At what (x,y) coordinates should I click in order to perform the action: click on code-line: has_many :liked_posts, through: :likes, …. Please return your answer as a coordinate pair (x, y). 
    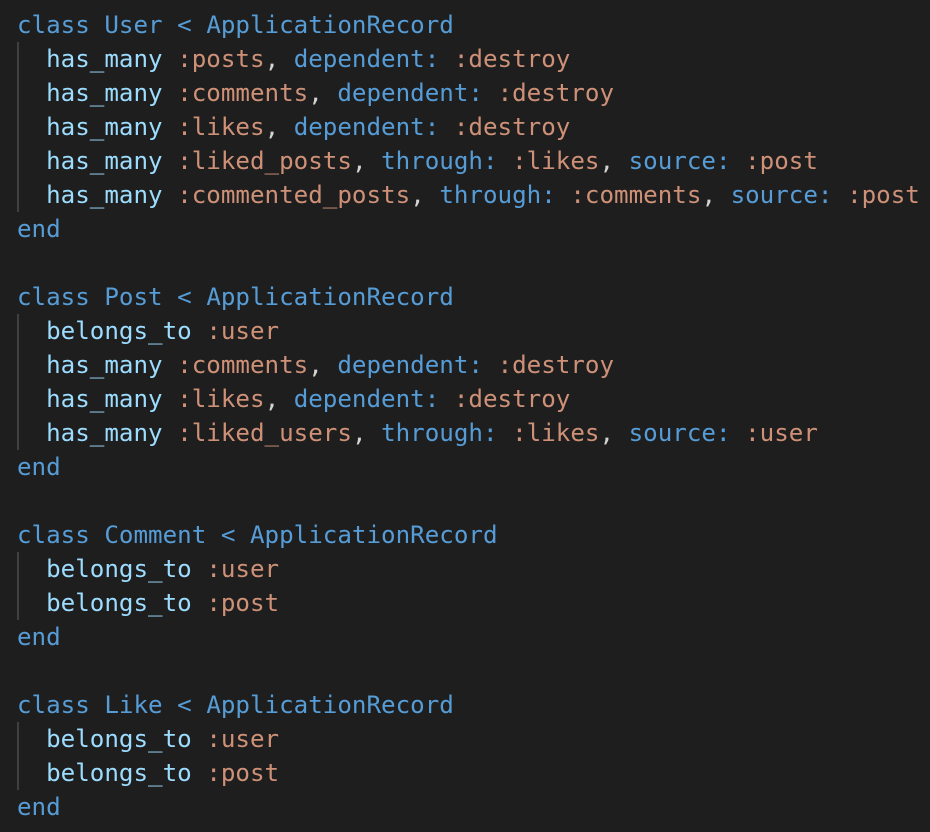
    Looking at the image, I should click on (417, 161).